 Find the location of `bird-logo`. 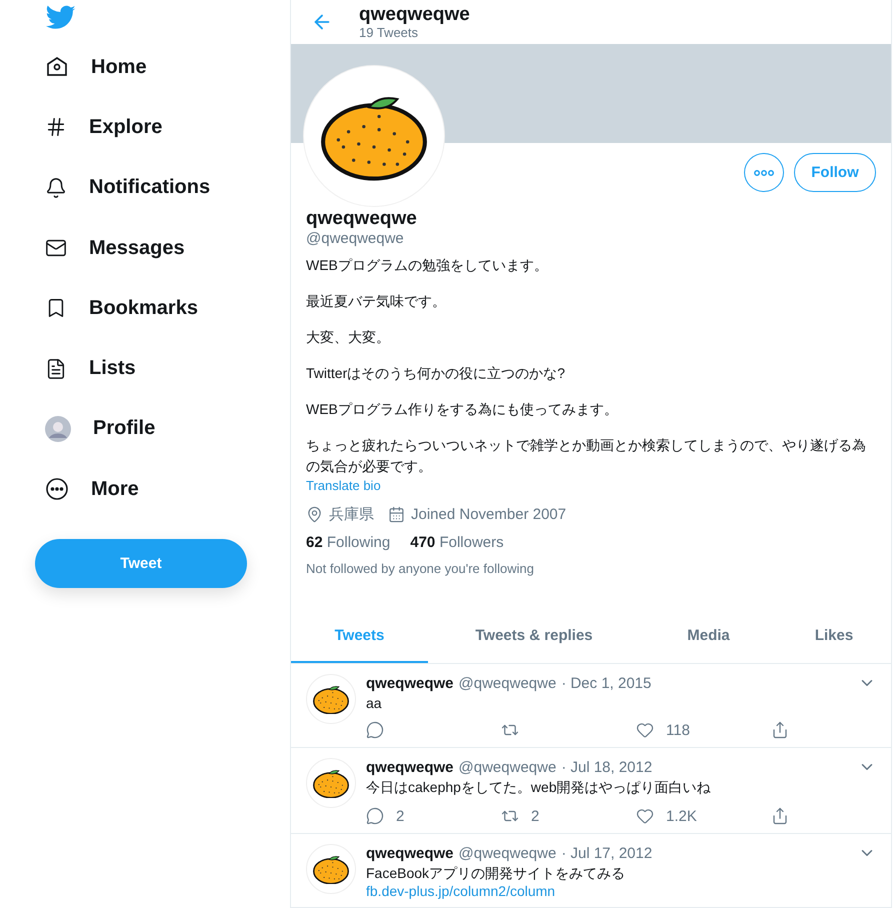

bird-logo is located at coordinates (61, 18).